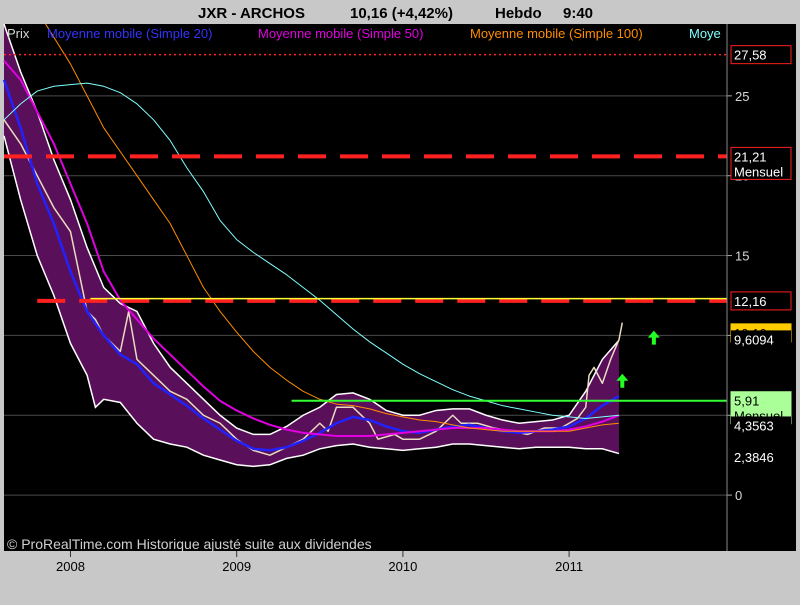 The image size is (800, 605). What do you see at coordinates (251, 13) in the screenshot?
I see `header-ticker: JXR - ARCHOS` at bounding box center [251, 13].